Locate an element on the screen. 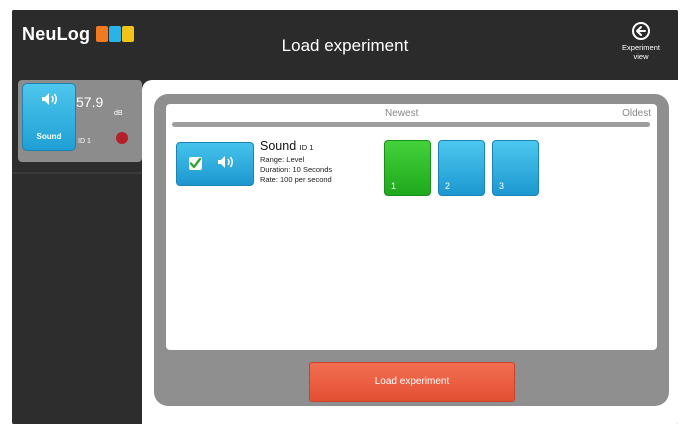 The width and height of the screenshot is (686, 428). newest-label: Newest is located at coordinates (402, 113).